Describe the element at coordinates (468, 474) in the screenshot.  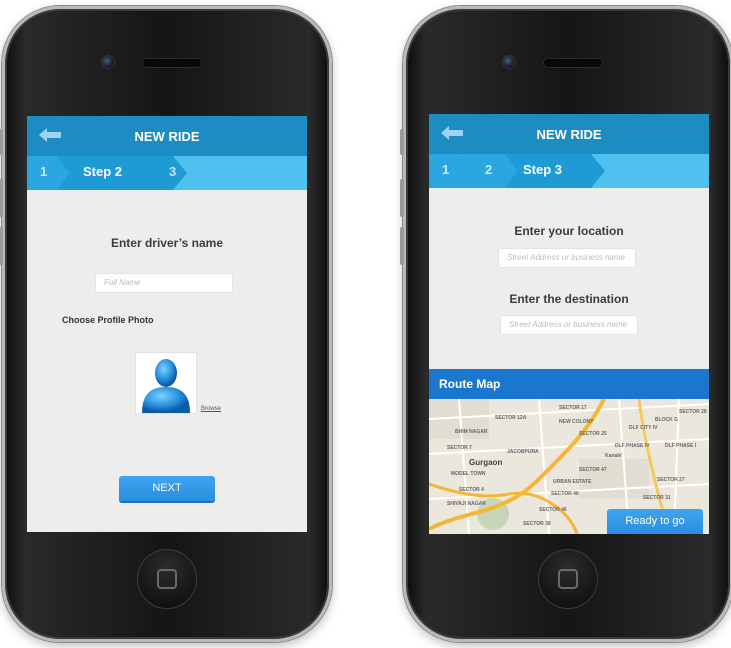
I see `map-label: MODEL TOWN` at that location.